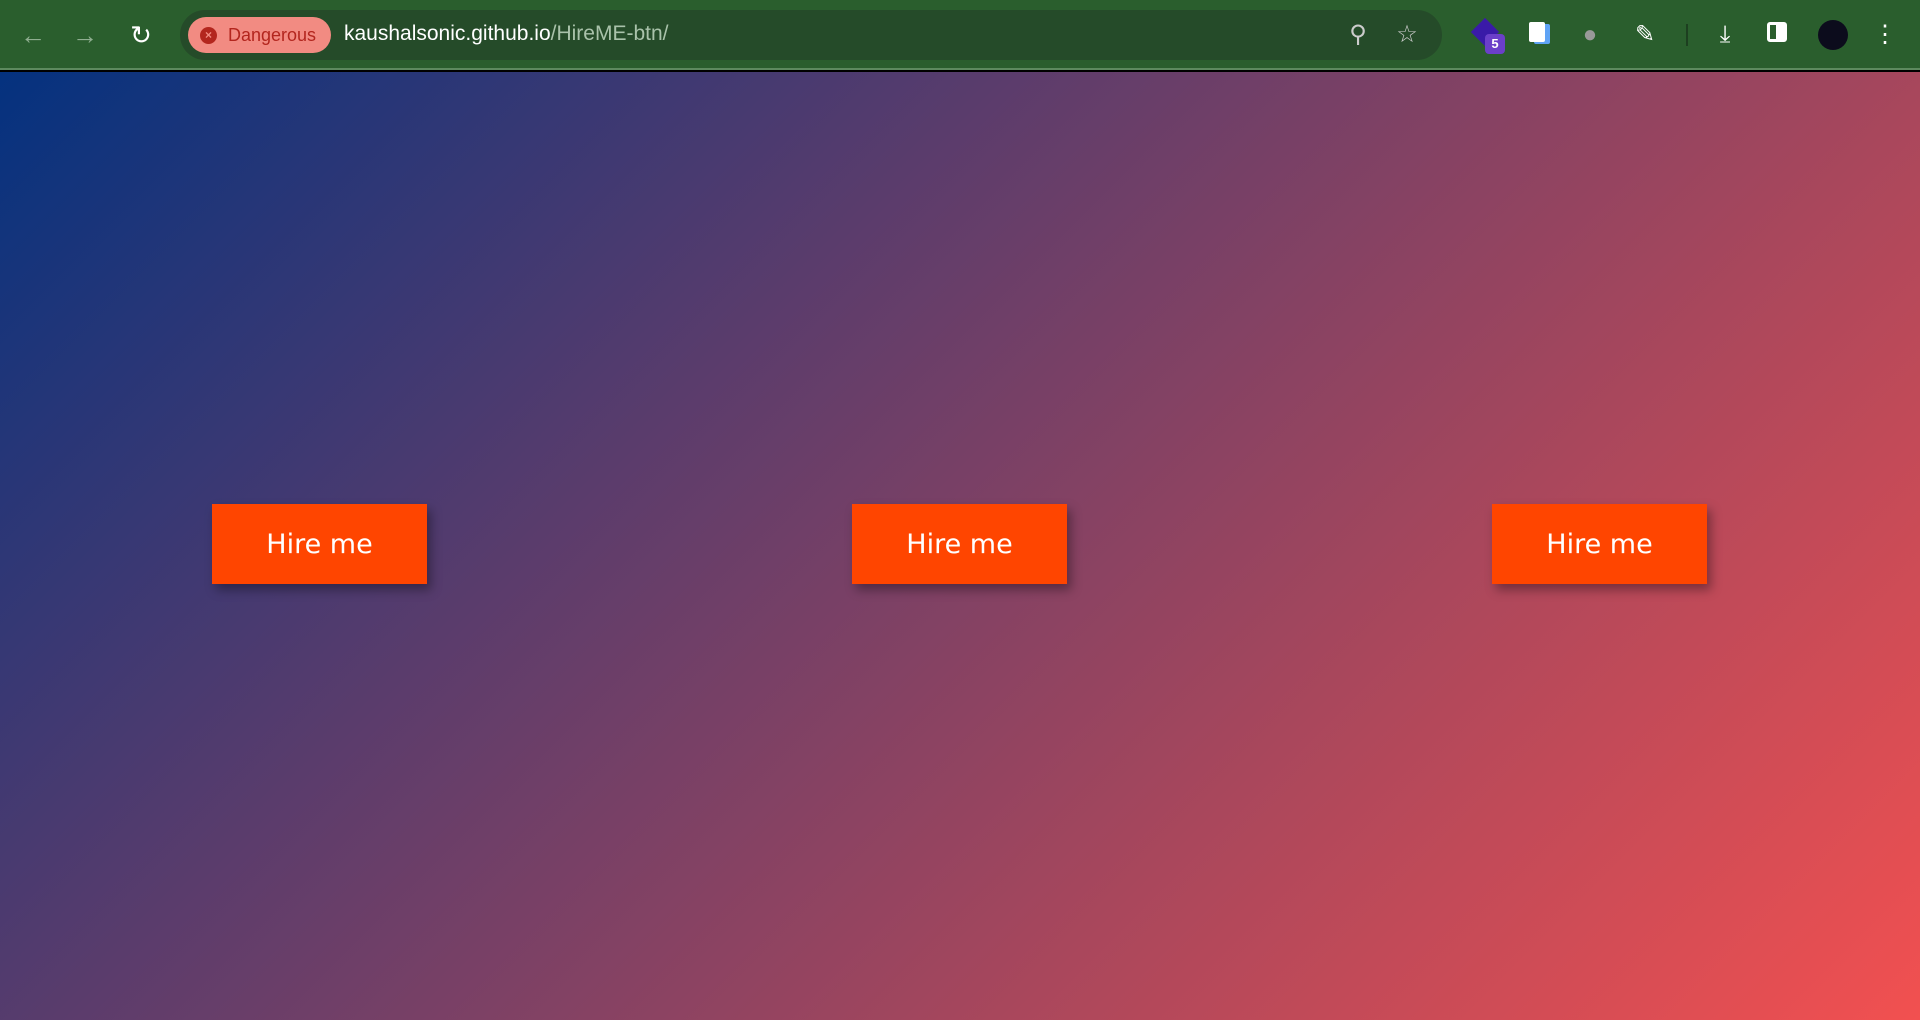 The height and width of the screenshot is (1020, 1920). I want to click on security-chip: × Dangerous, so click(259, 35).